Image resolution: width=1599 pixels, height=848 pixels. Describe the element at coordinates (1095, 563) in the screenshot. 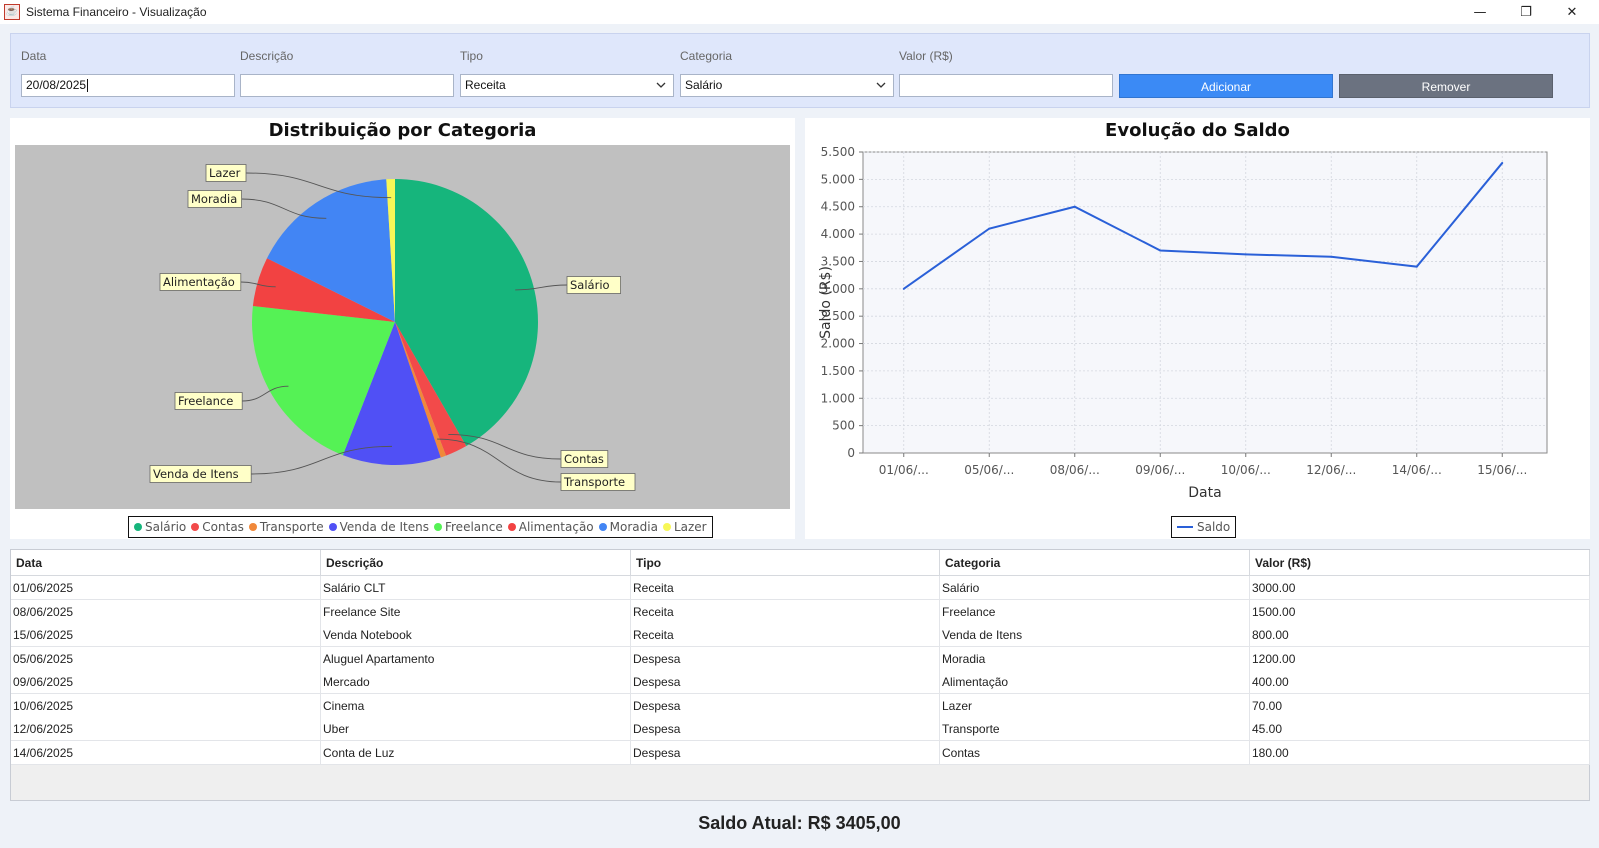

I see `column-header: Categoria` at that location.